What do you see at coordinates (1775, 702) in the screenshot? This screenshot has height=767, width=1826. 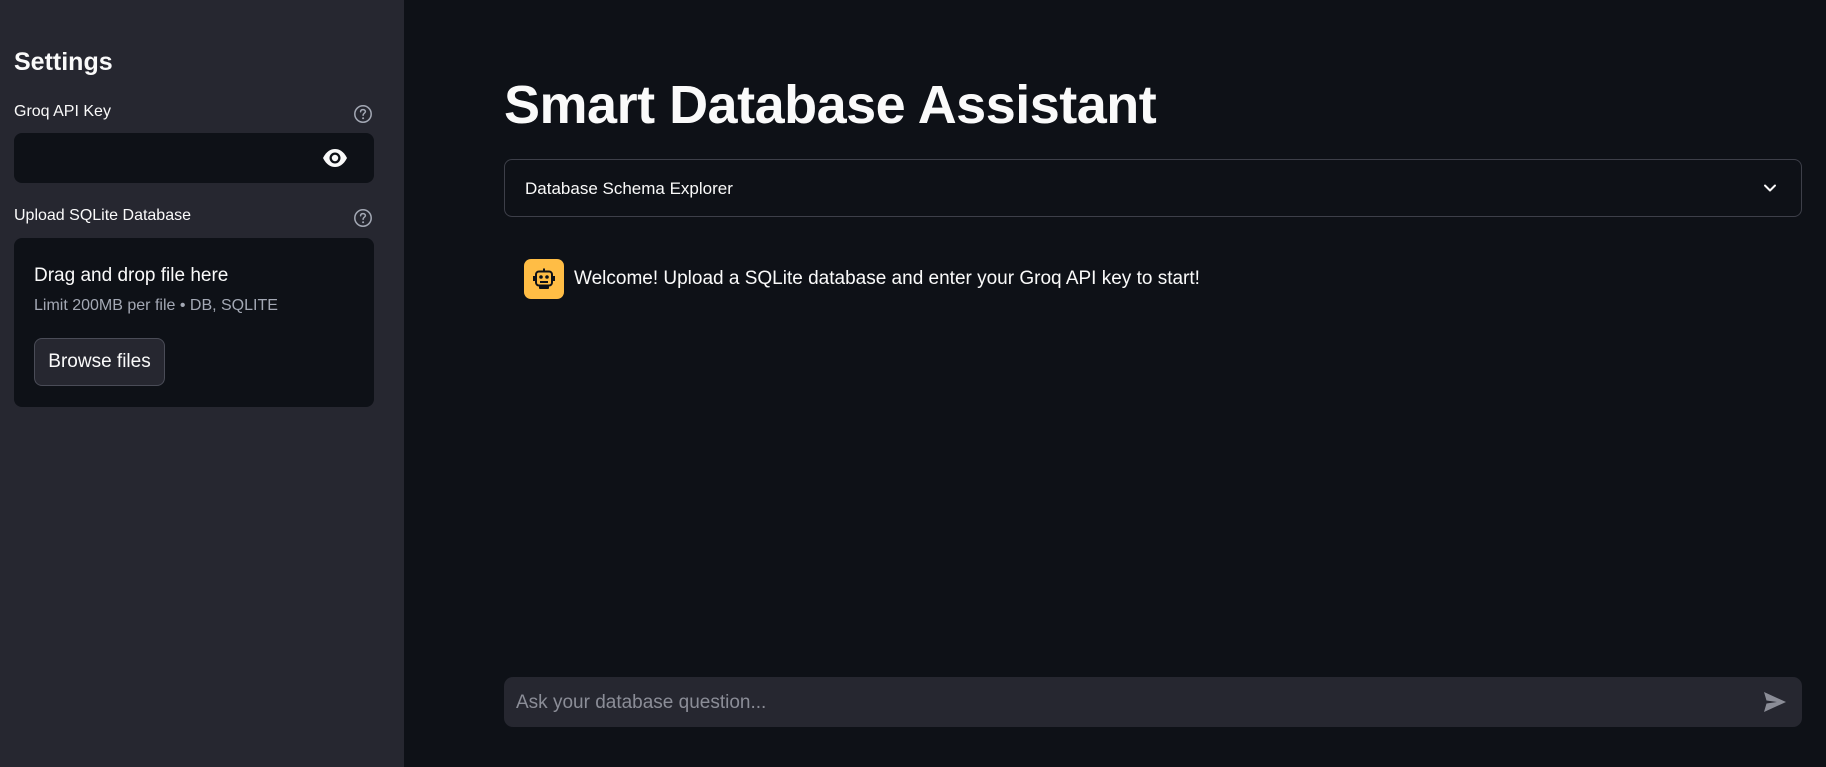 I see `send-icon` at bounding box center [1775, 702].